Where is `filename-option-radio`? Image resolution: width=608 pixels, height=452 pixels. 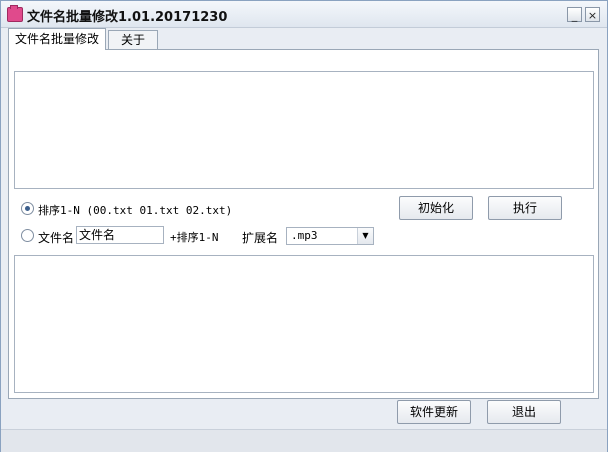
filename-option-radio is located at coordinates (27, 235).